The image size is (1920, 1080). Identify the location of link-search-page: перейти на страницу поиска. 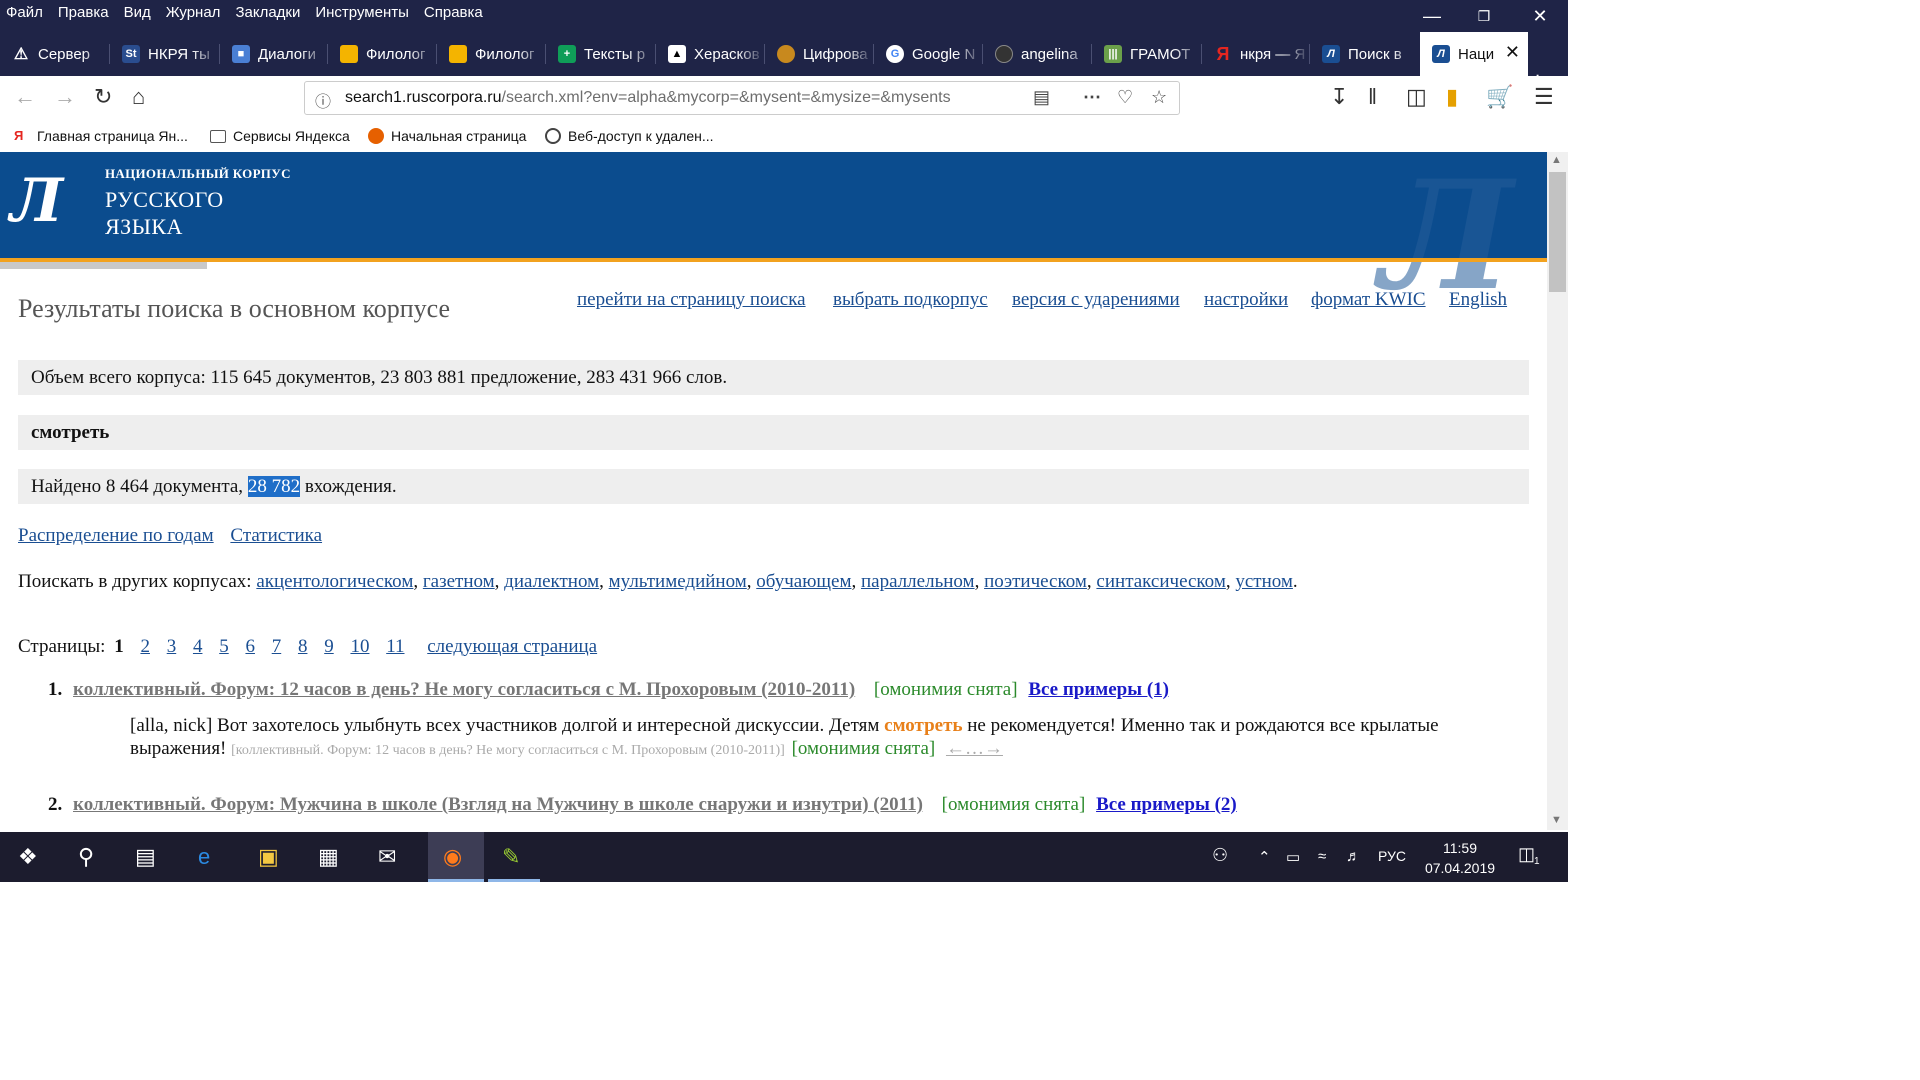
(691, 300).